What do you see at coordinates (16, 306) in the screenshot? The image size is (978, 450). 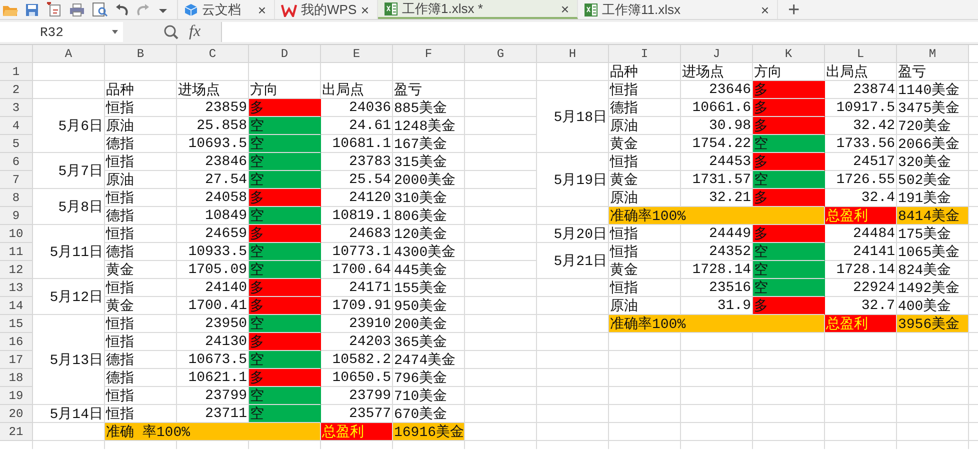 I see `row-header: 14` at bounding box center [16, 306].